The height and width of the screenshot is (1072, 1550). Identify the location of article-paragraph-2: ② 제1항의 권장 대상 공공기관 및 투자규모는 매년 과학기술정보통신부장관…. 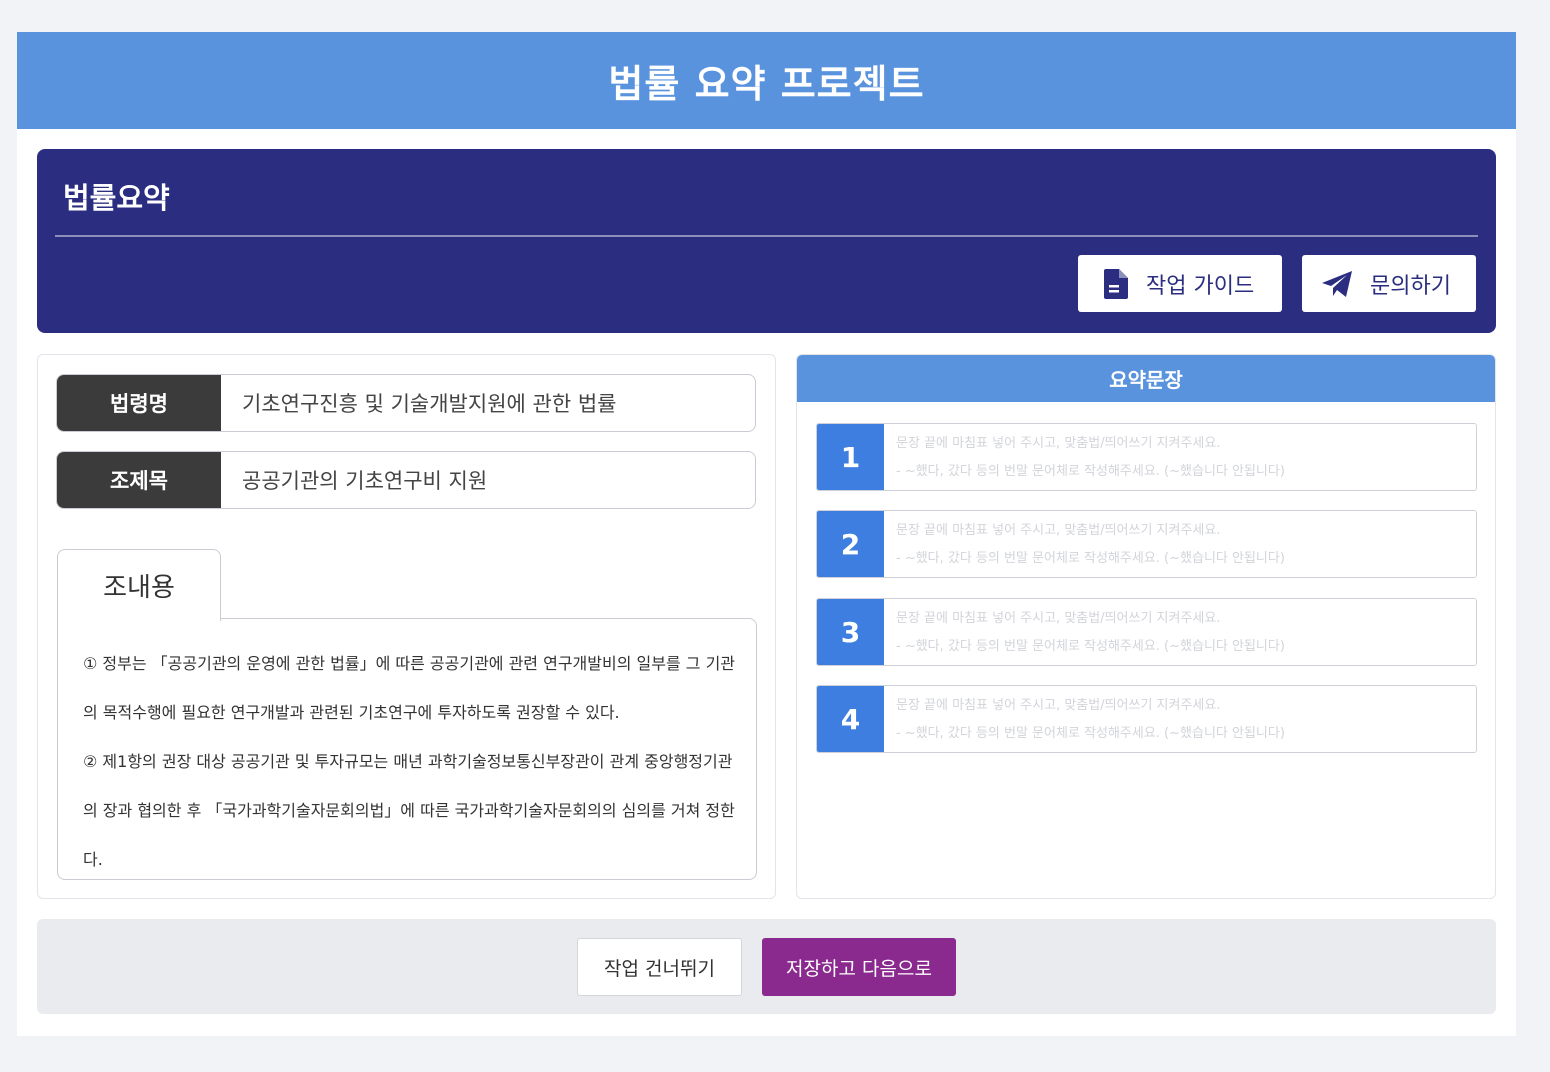
(409, 810).